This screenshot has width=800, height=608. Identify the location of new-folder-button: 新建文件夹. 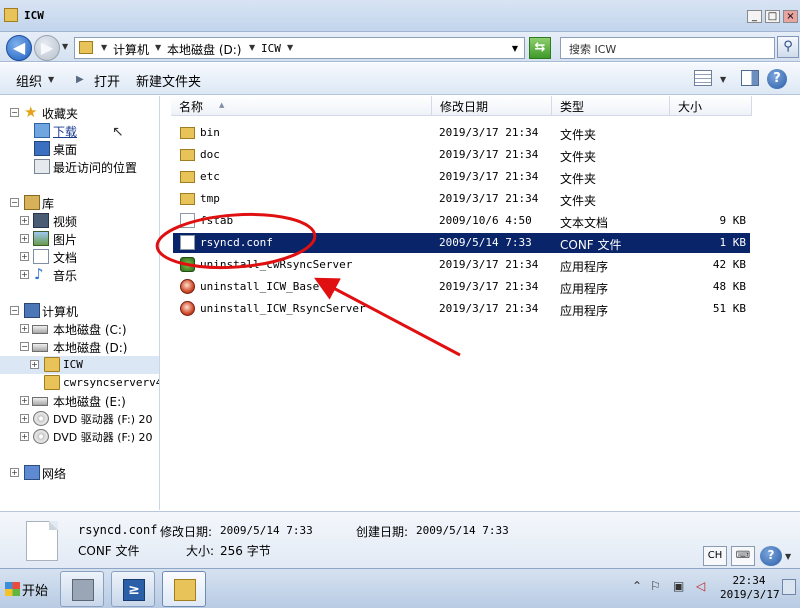
(168, 80).